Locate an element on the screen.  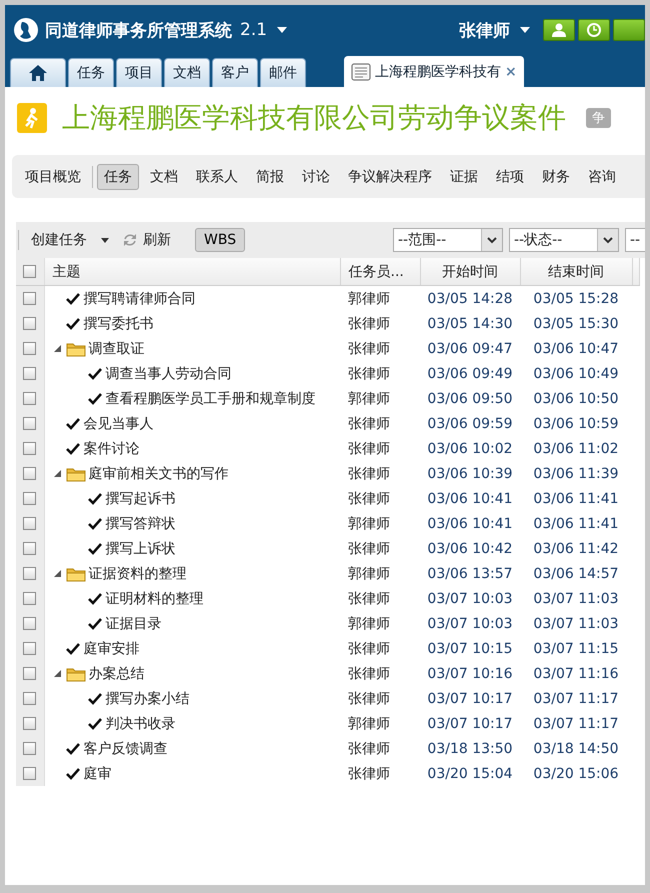
user-icon is located at coordinates (559, 30).